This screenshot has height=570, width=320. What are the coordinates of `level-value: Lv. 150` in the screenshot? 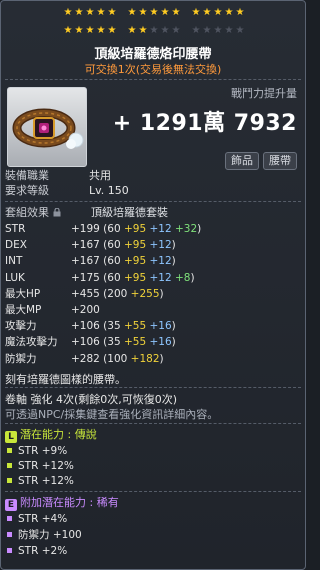 It's located at (109, 190).